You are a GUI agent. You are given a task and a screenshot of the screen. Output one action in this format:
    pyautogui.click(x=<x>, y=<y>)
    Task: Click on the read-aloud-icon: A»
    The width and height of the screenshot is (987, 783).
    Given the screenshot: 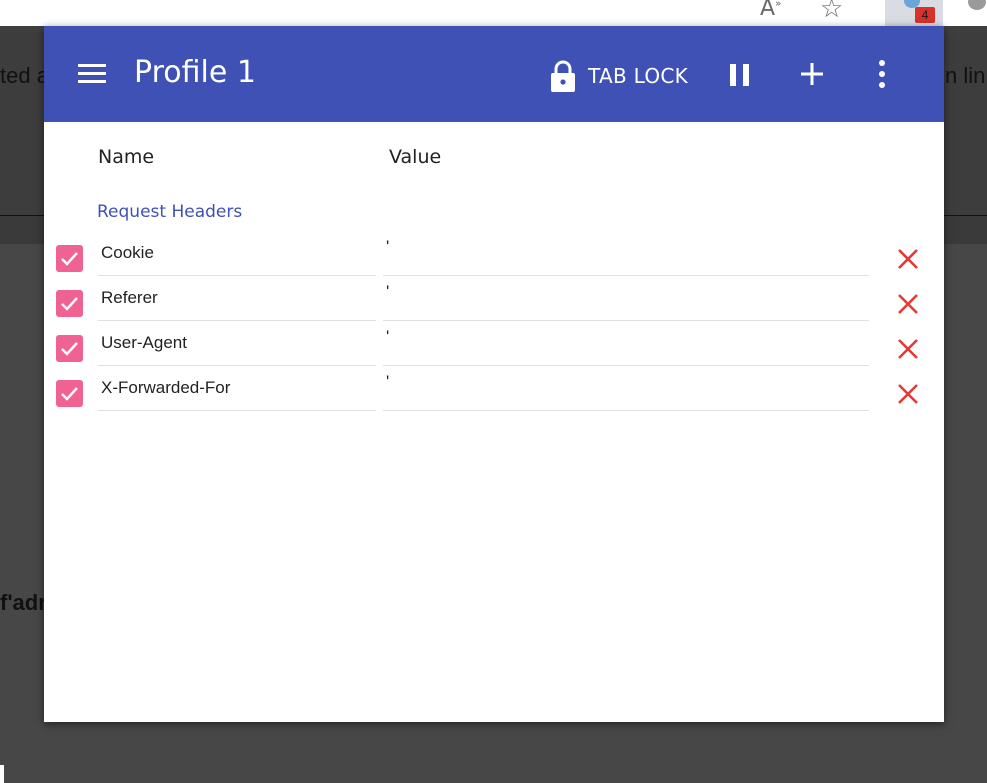 What is the action you would take?
    pyautogui.click(x=770, y=10)
    